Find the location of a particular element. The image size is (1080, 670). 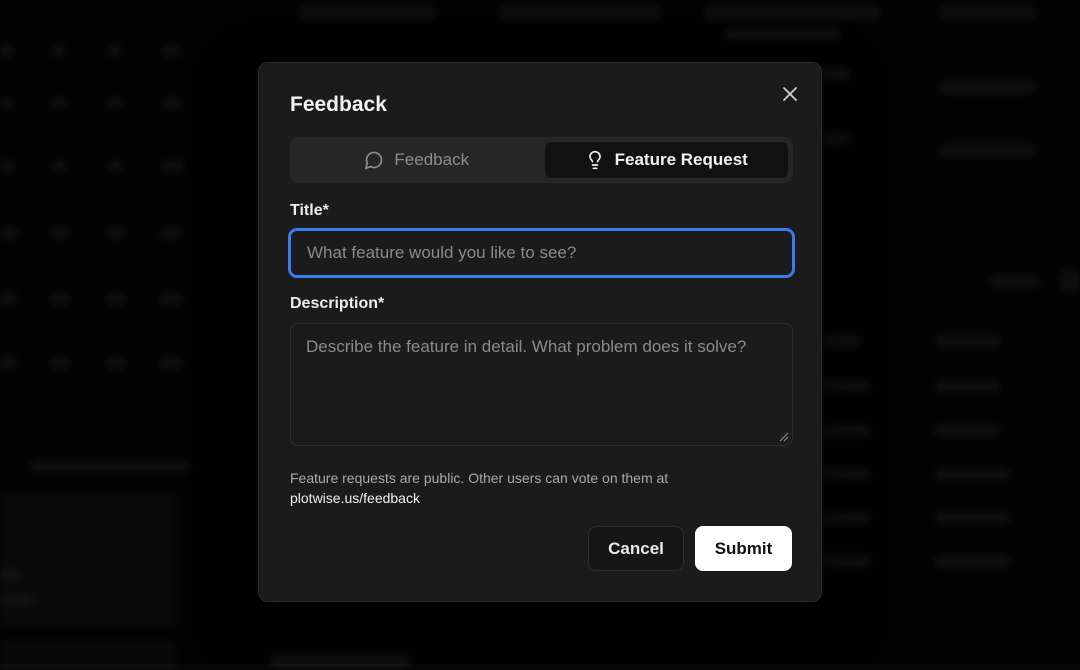

feedback-link: plotwise.us/feedback is located at coordinates (540, 498).